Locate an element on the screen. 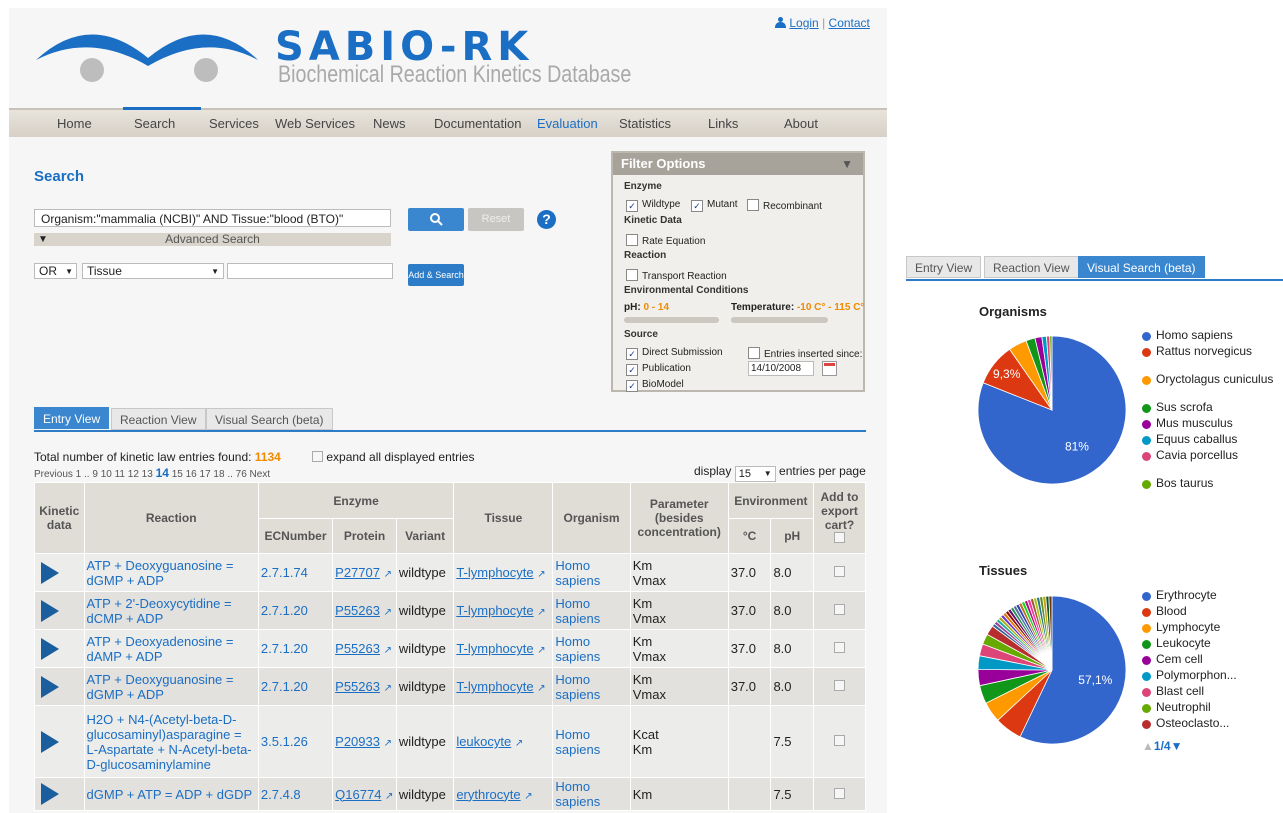  transport-checkbox: Transport Reaction is located at coordinates (676, 275).